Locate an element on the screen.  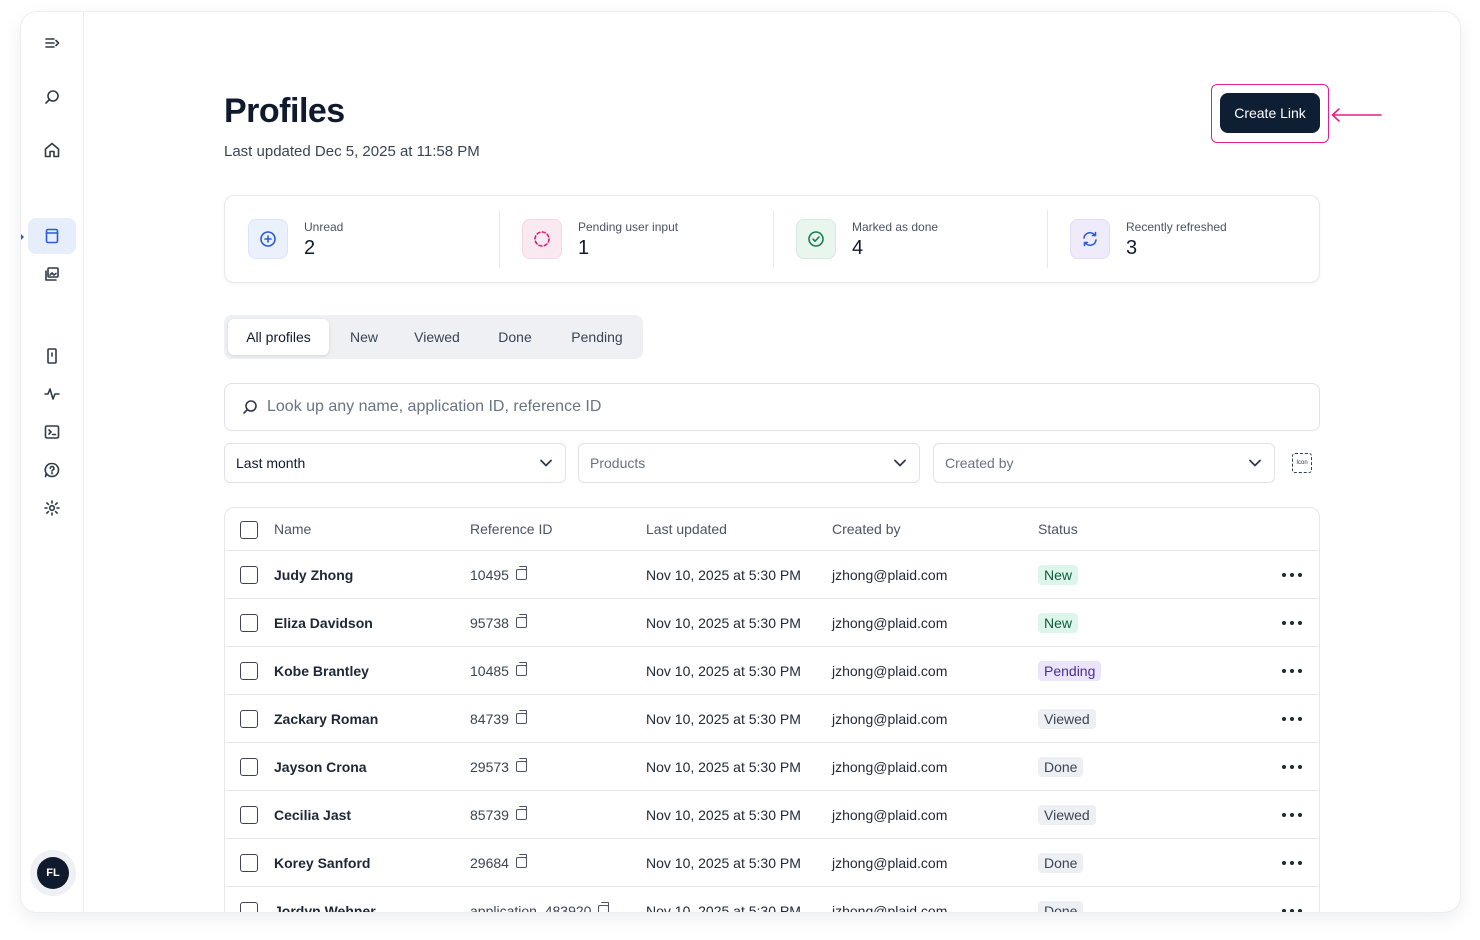
reference-id: 29573 is located at coordinates (498, 766).